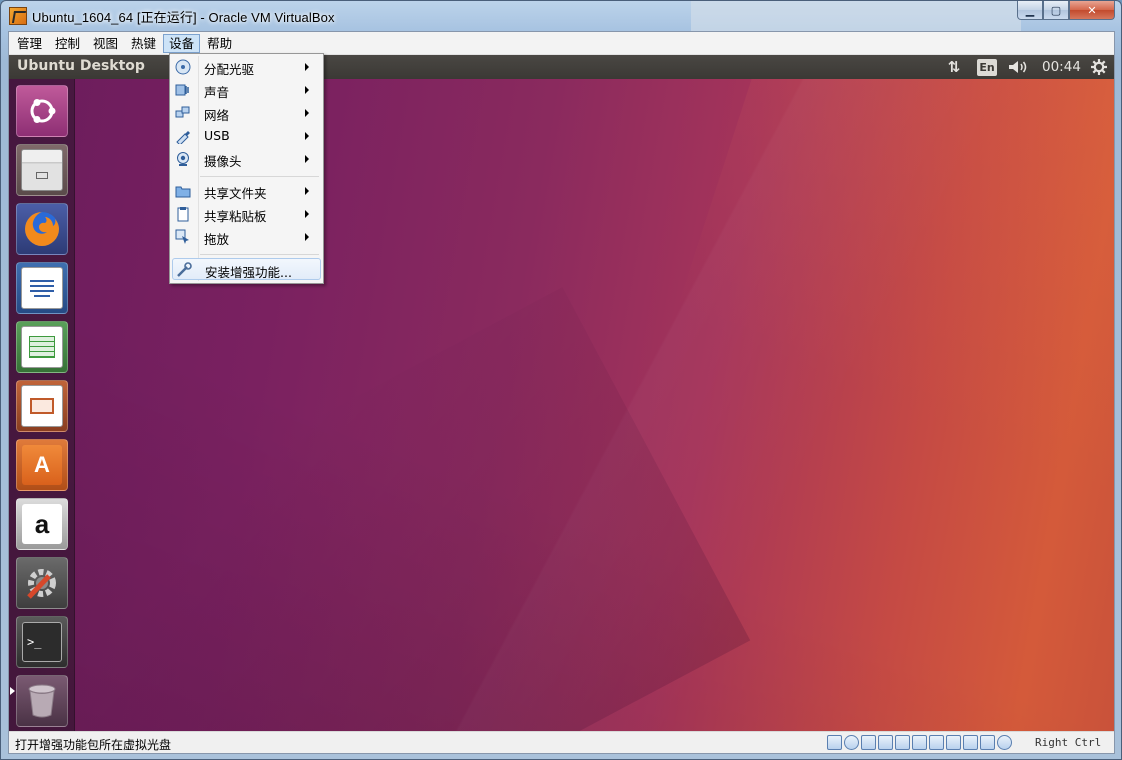 The height and width of the screenshot is (760, 1122). Describe the element at coordinates (183, 67) in the screenshot. I see `optical-disc-icon` at that location.